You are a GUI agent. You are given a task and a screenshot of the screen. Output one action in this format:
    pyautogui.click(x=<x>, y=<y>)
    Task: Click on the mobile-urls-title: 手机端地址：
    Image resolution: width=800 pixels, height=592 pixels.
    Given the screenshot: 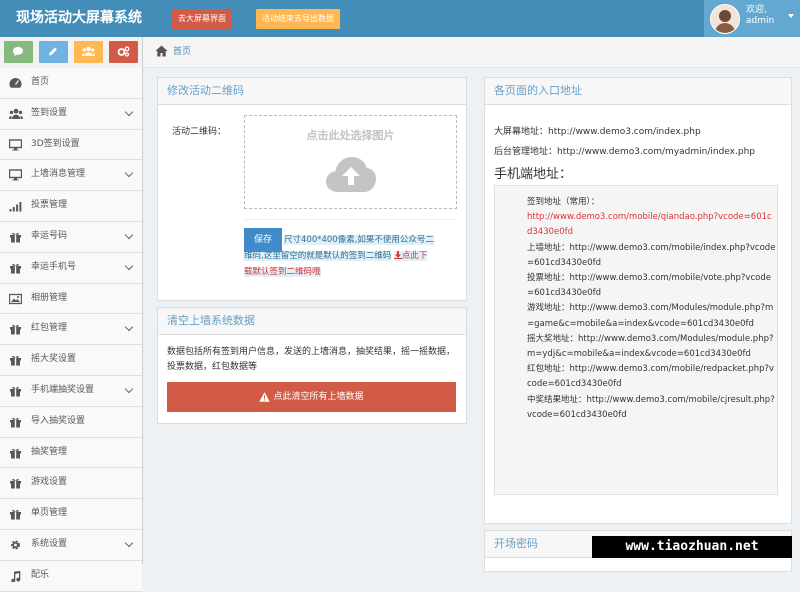 What is the action you would take?
    pyautogui.click(x=533, y=174)
    